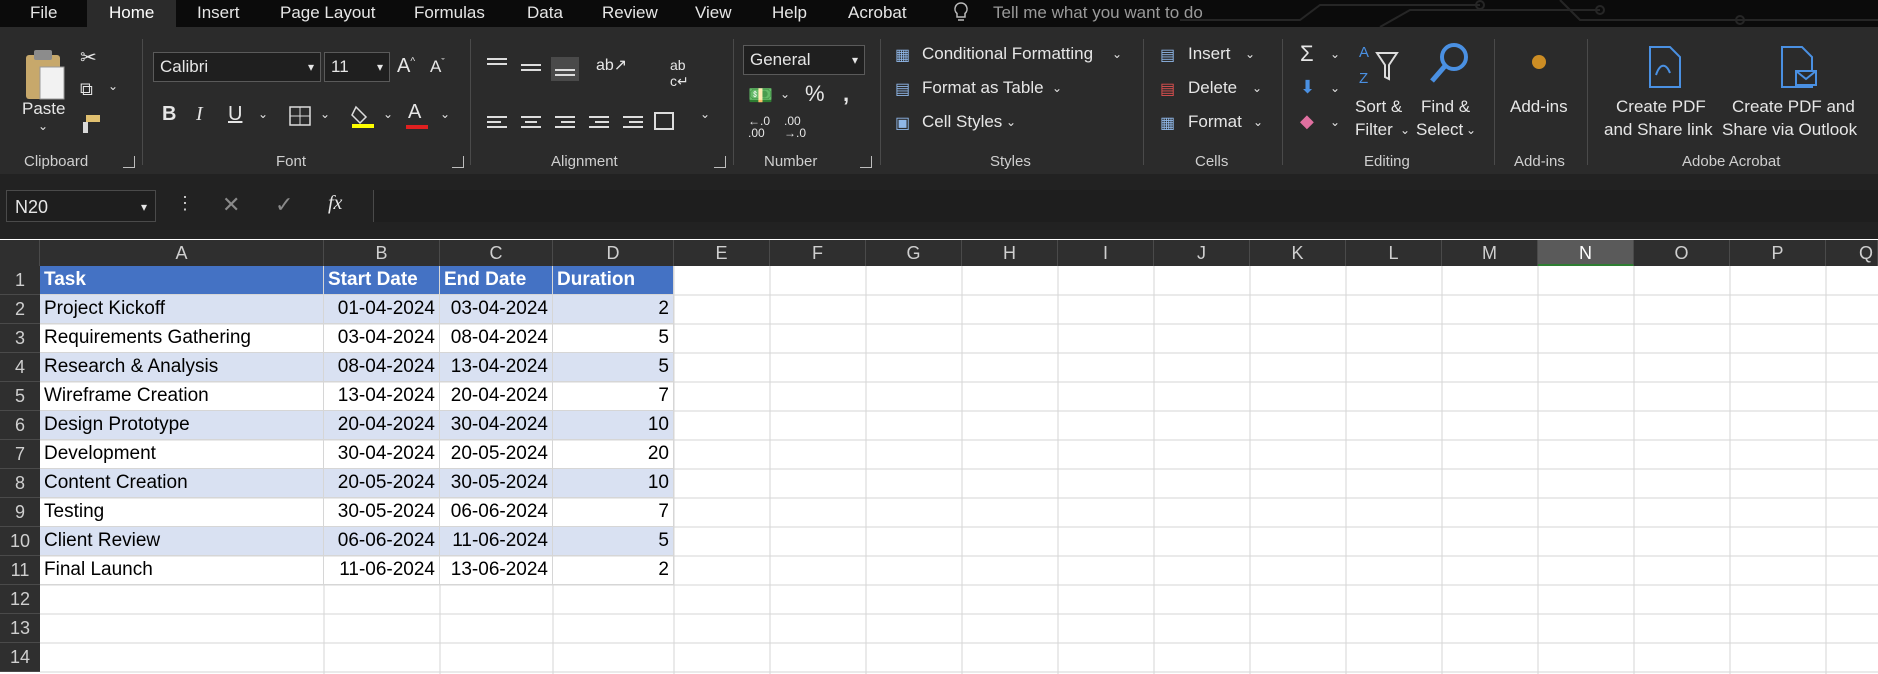  I want to click on row-header-9: 9, so click(20, 512).